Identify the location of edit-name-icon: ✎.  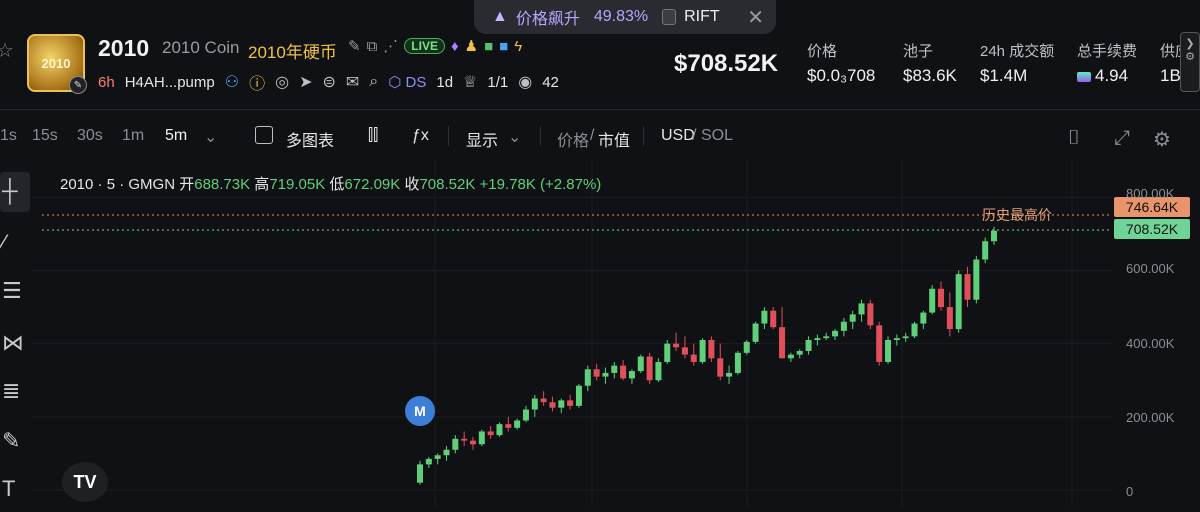
(354, 46).